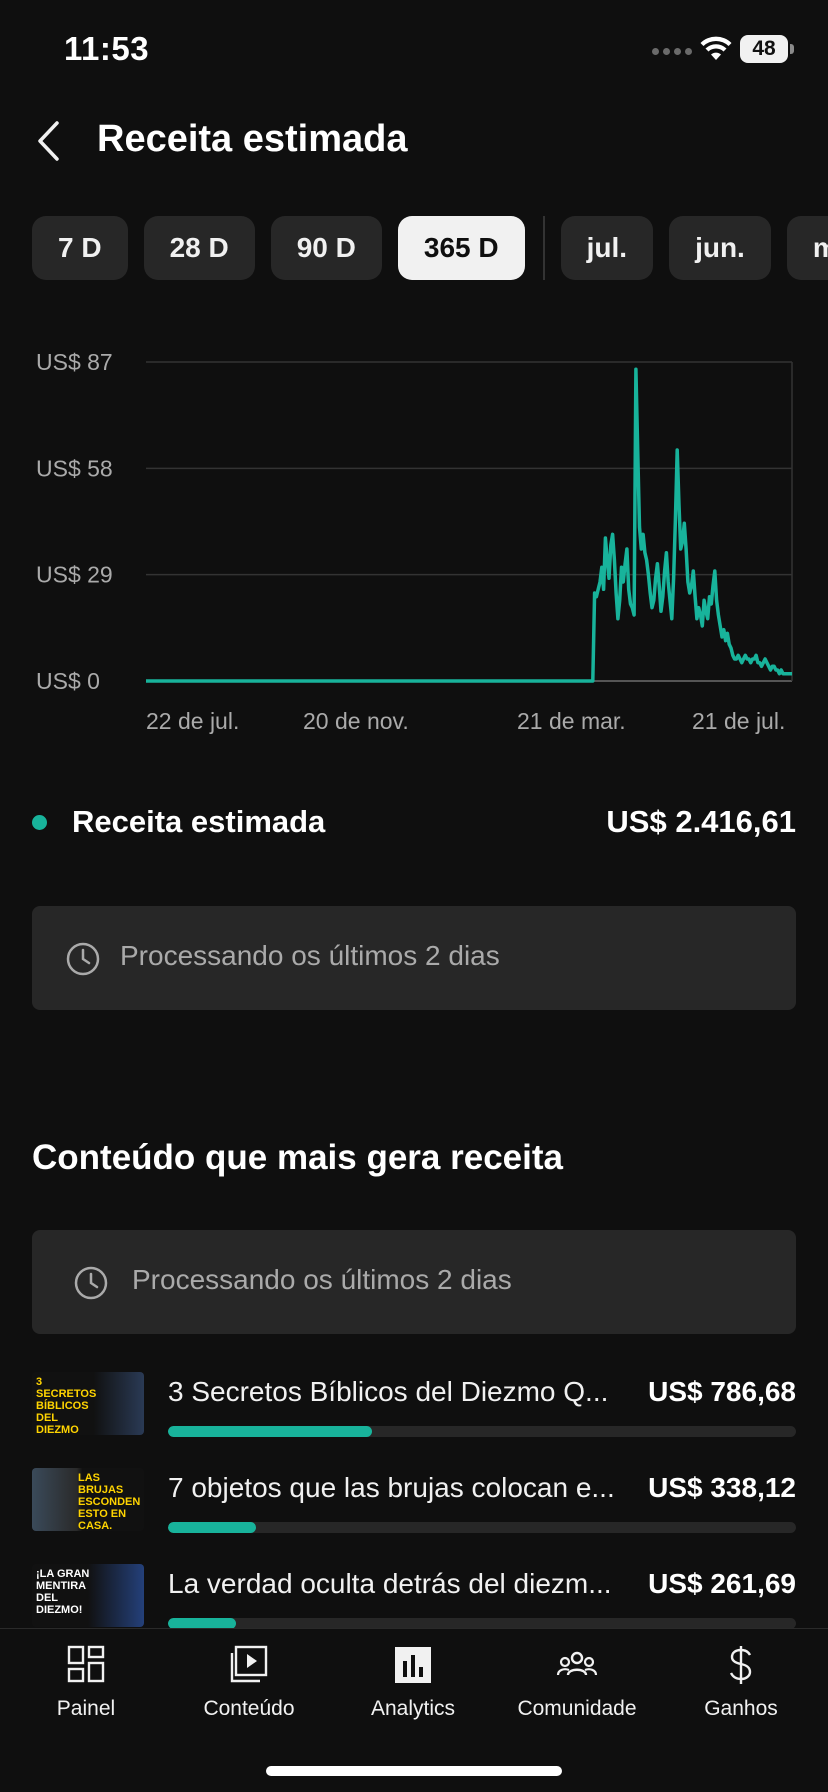  What do you see at coordinates (543, 248) in the screenshot?
I see `chip-divider` at bounding box center [543, 248].